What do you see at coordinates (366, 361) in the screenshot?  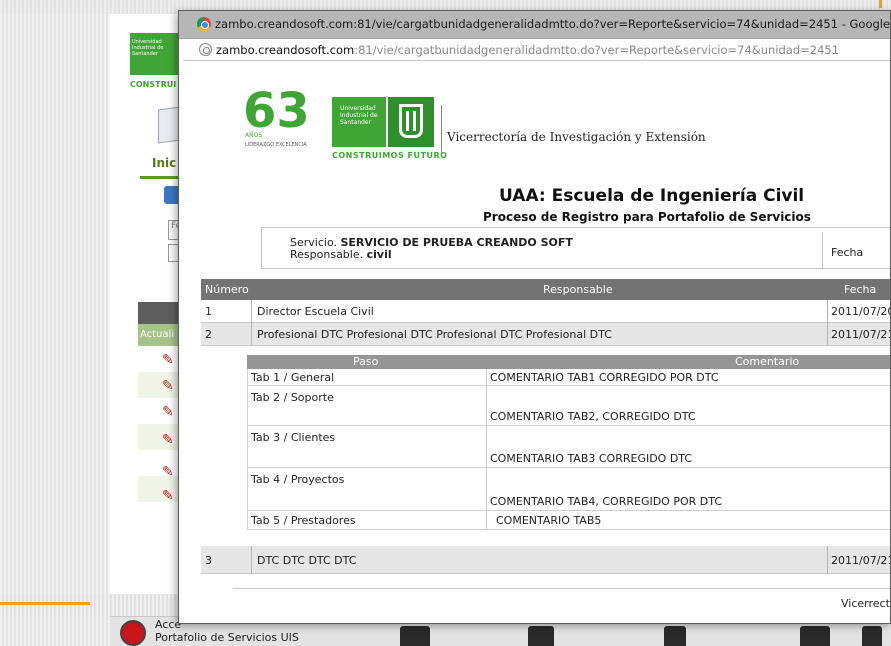 I see `header-paso: Paso` at bounding box center [366, 361].